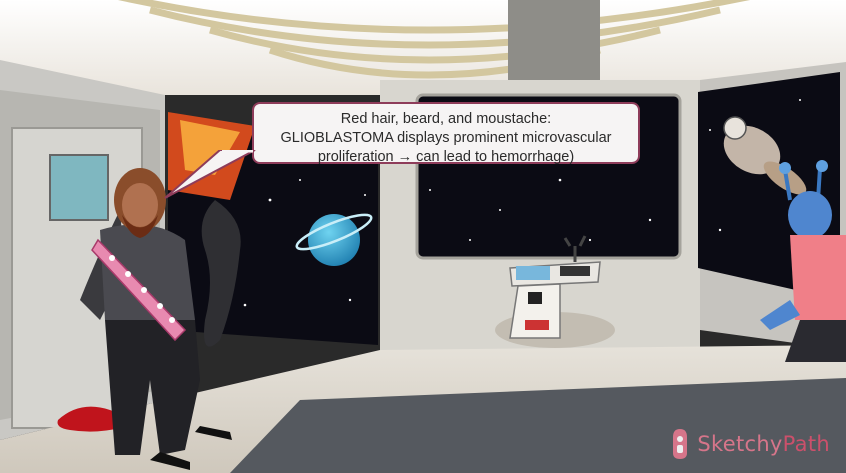 This screenshot has height=473, width=846. Describe the element at coordinates (446, 119) in the screenshot. I see `speech-line-1: Red hair, beard, and moustache:` at that location.